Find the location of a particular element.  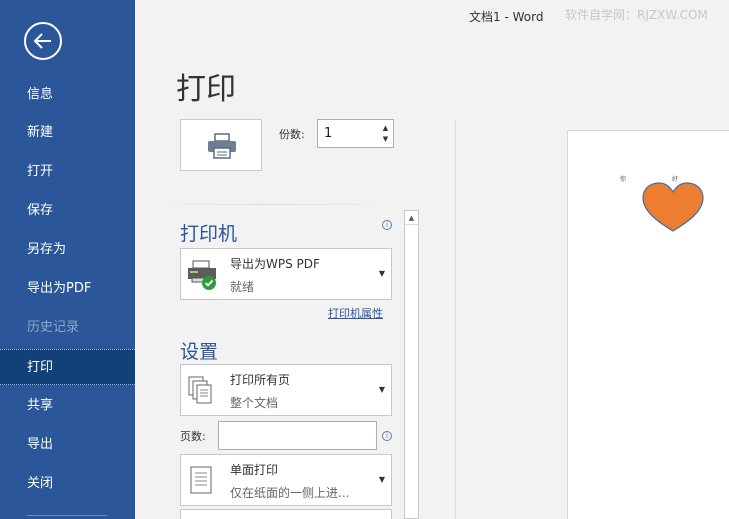

nav-item-new: 新建 is located at coordinates (67, 133).